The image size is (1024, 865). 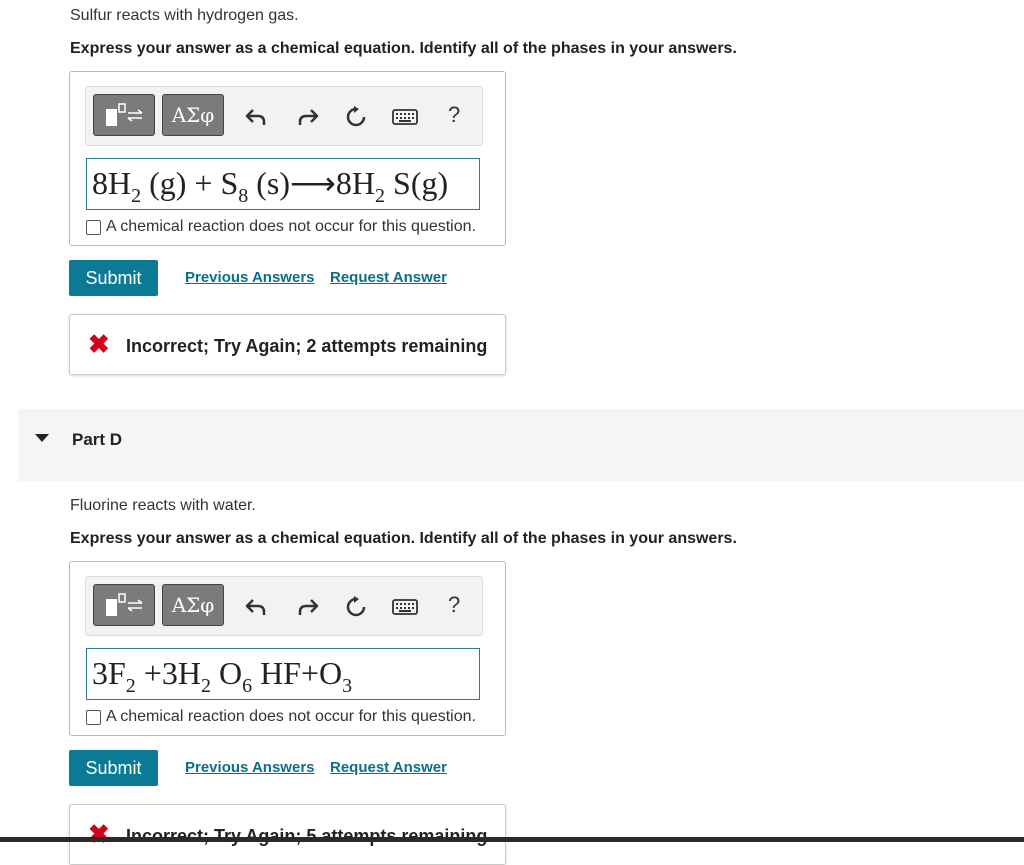 I want to click on equation-text: O, so click(x=226, y=673).